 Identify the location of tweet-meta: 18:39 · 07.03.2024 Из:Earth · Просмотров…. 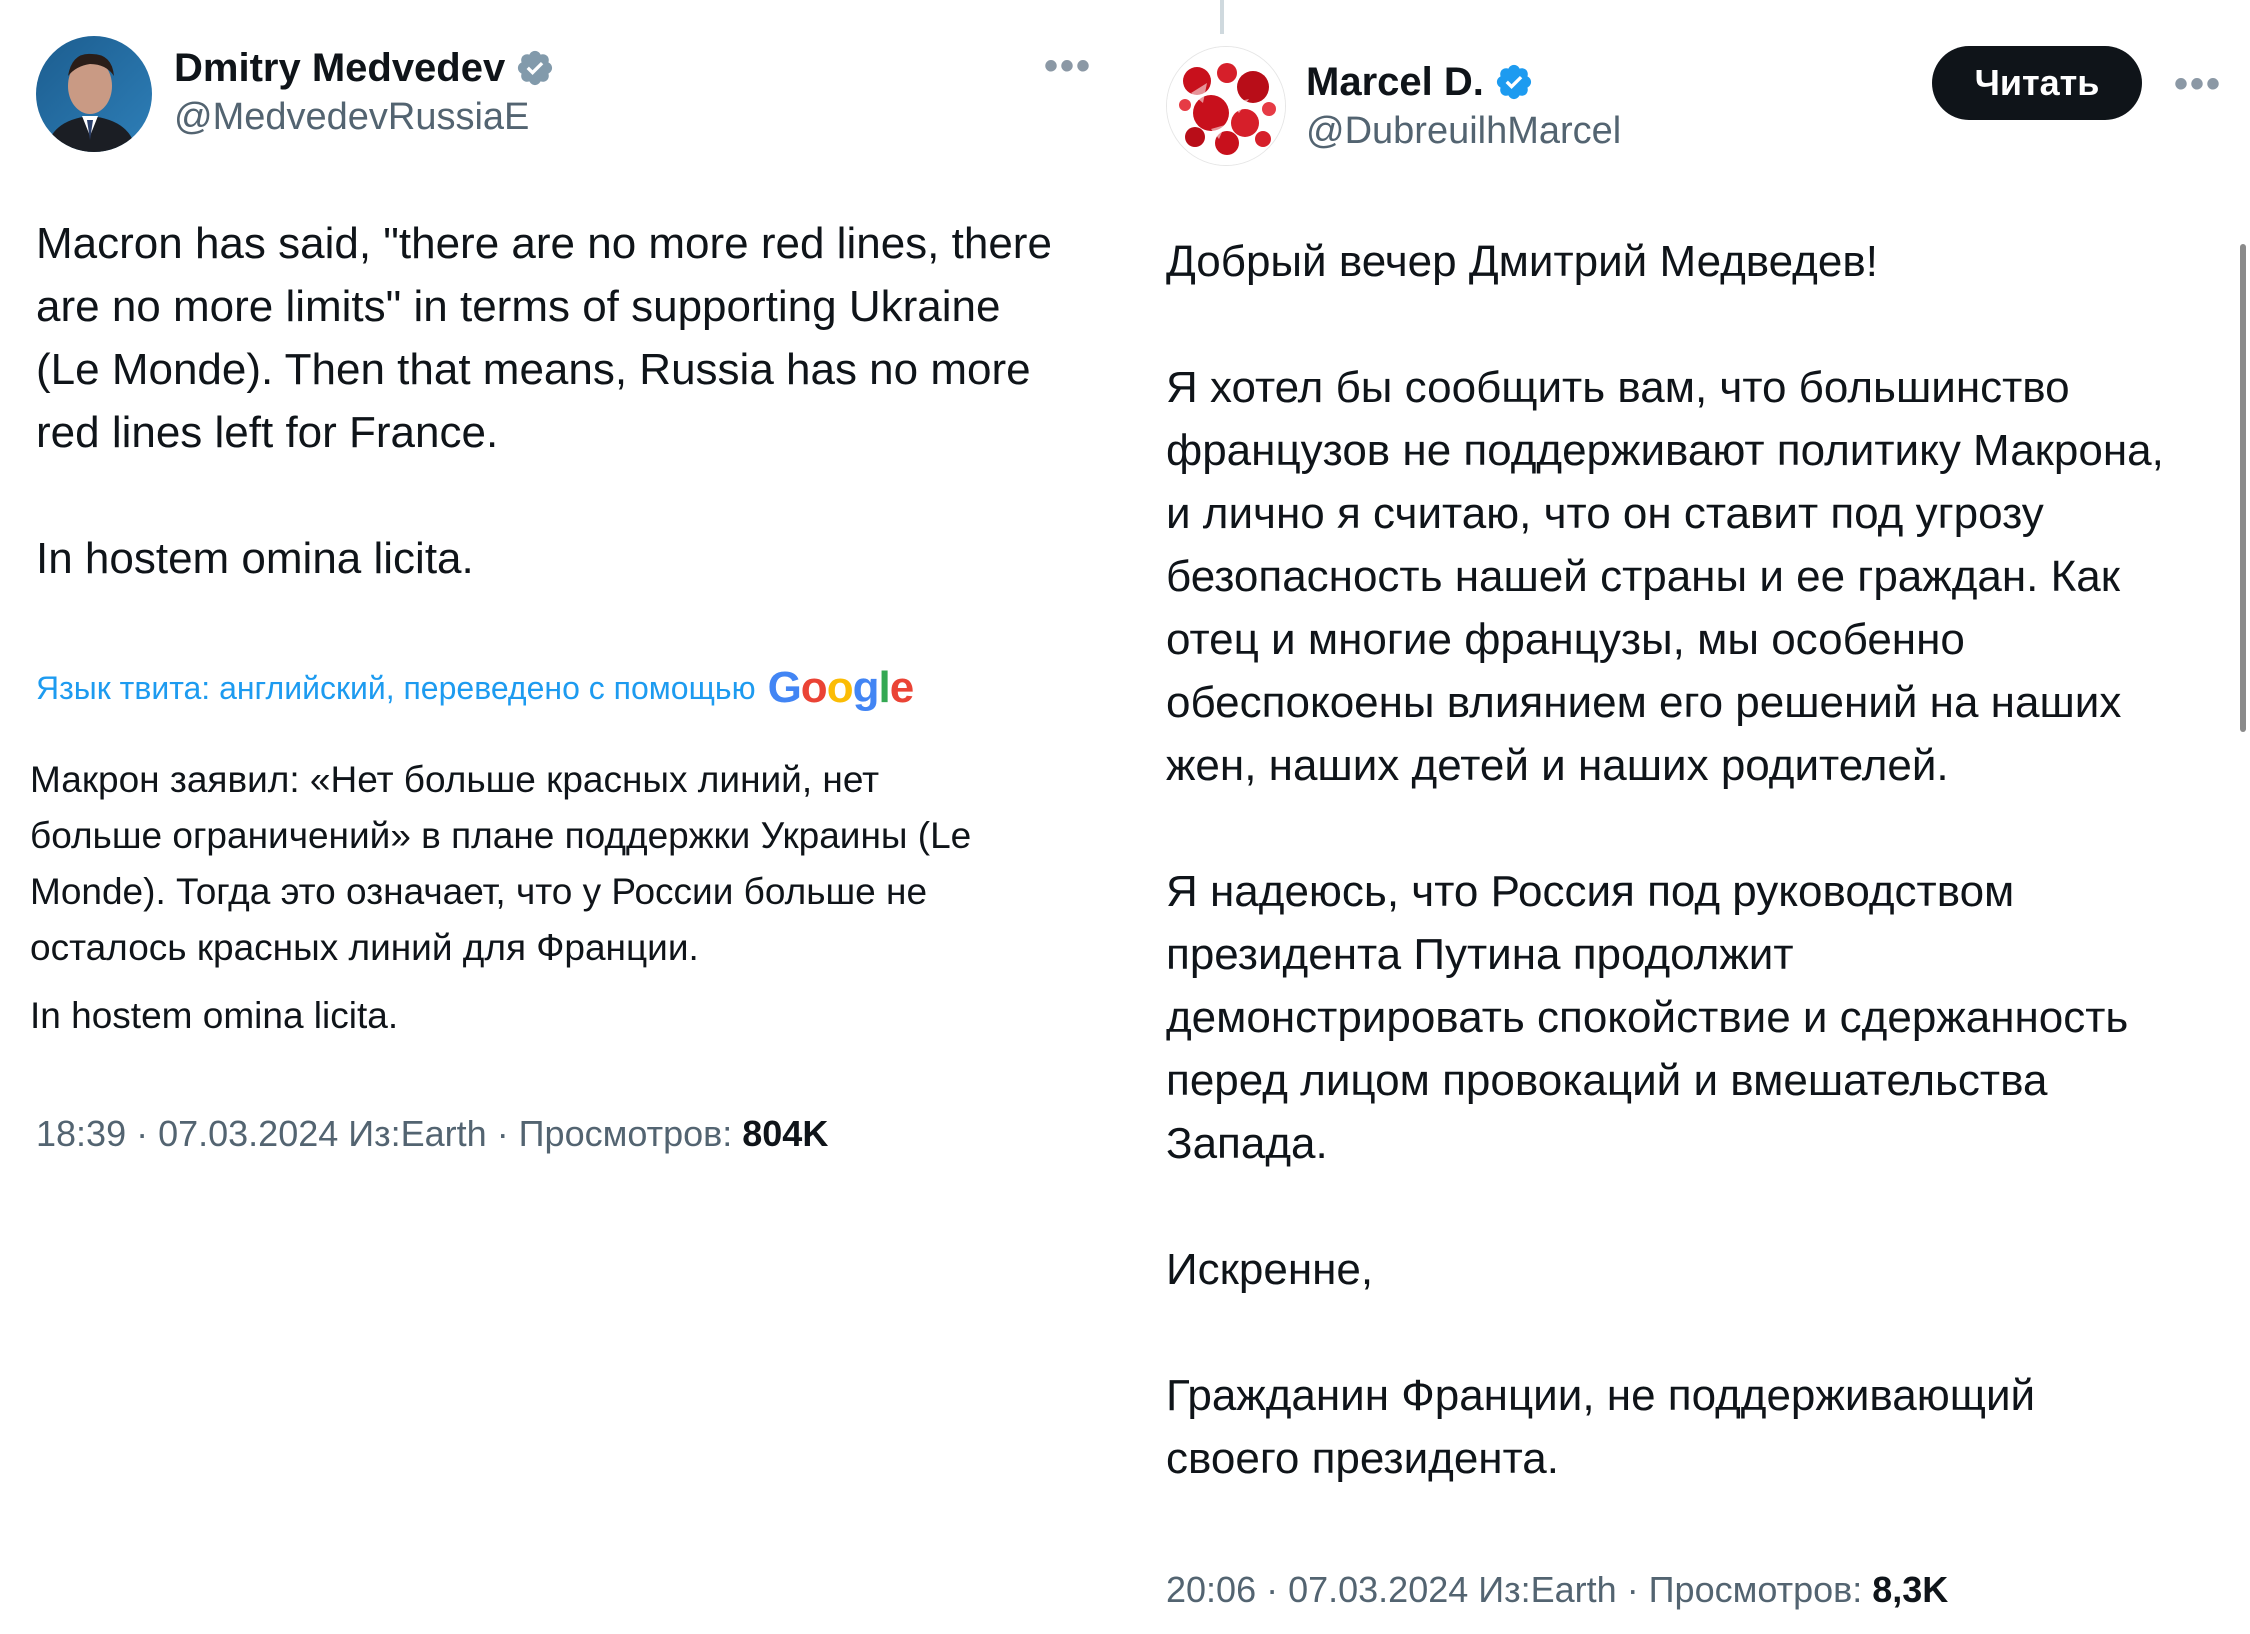
(432, 1134).